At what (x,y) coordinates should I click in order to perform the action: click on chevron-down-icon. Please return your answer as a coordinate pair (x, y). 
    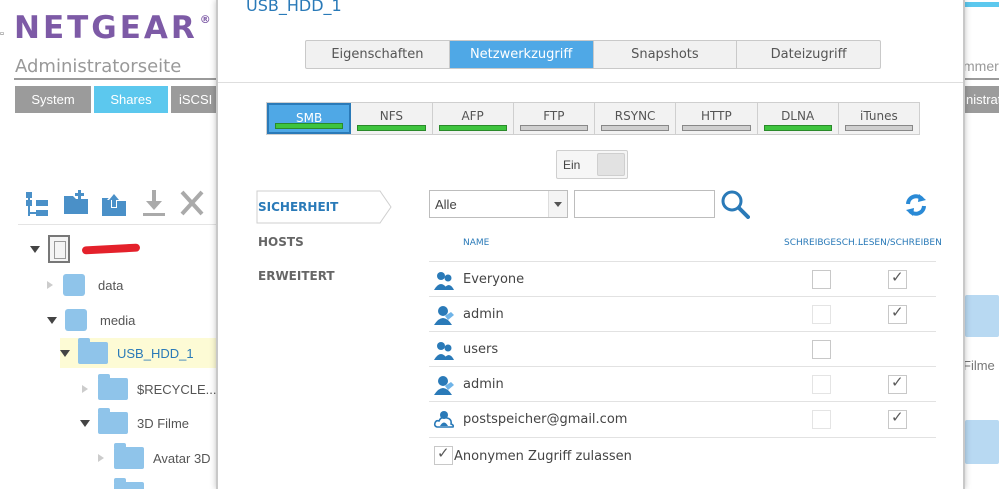
    Looking at the image, I should click on (557, 204).